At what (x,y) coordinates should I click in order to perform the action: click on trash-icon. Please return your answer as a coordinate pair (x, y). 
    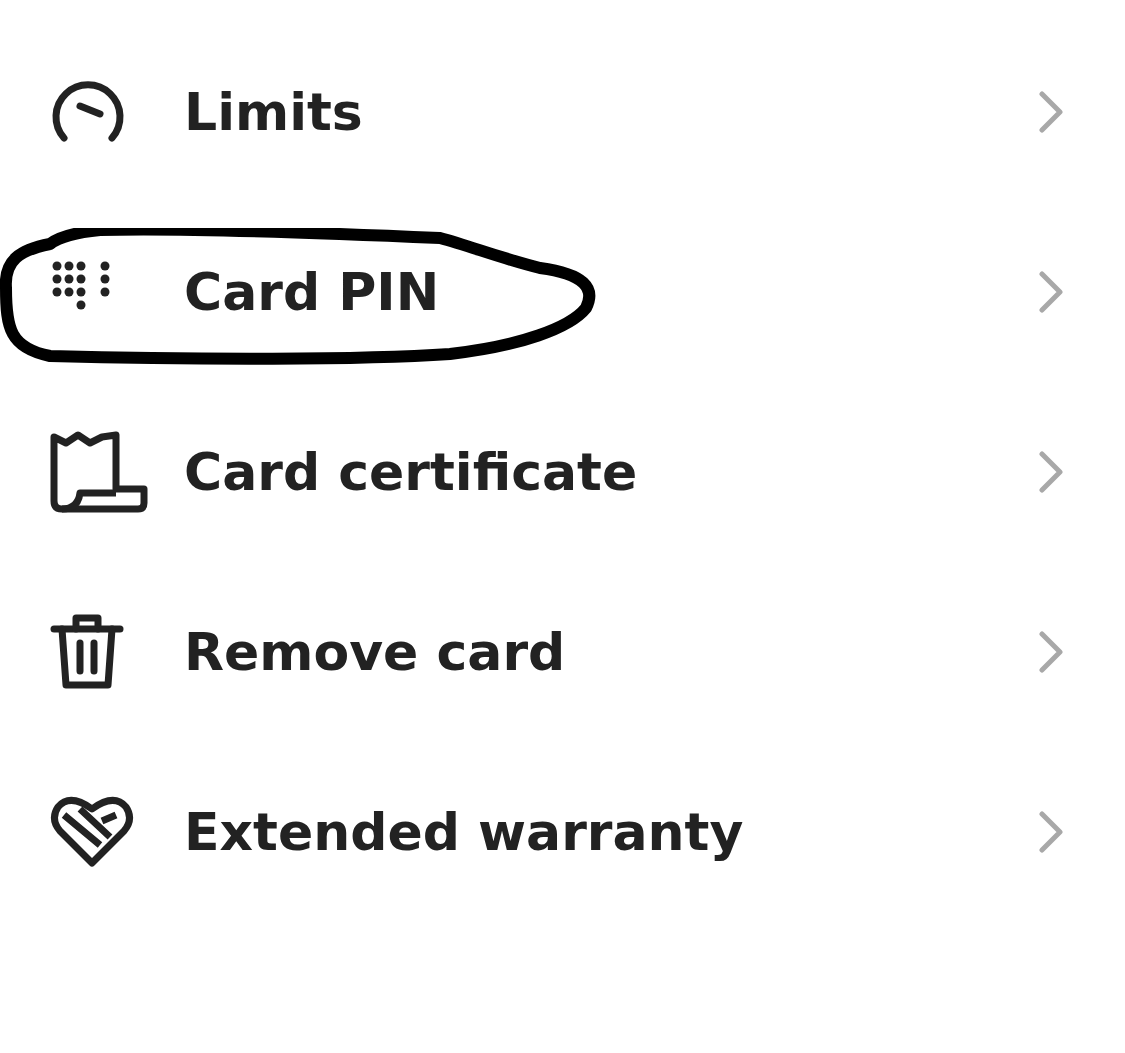
    Looking at the image, I should click on (87, 652).